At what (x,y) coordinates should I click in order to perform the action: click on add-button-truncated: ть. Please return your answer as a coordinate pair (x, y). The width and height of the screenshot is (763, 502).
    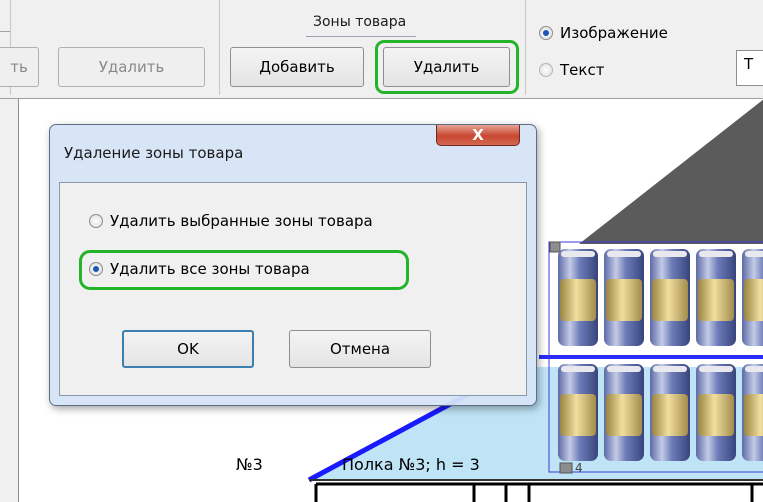
    Looking at the image, I should click on (19, 67).